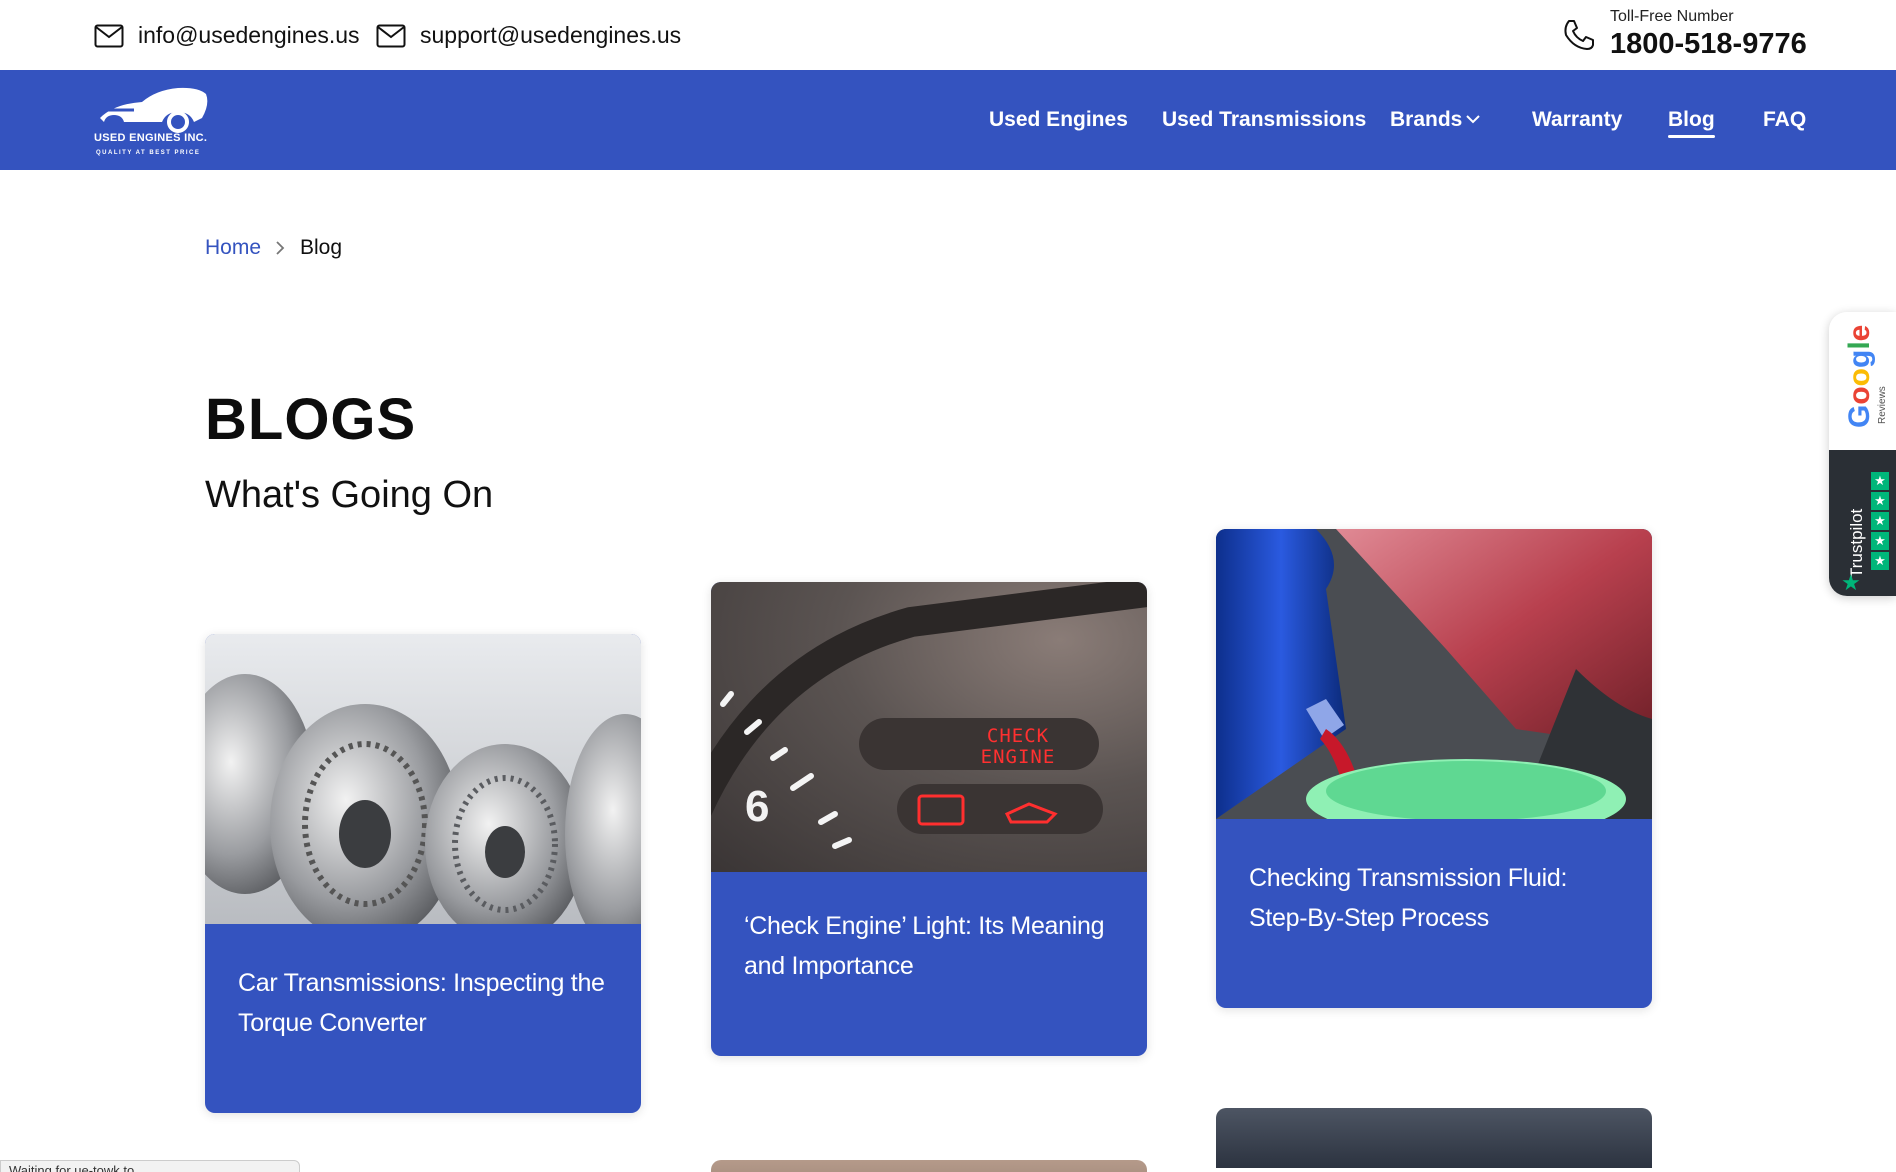  What do you see at coordinates (1784, 120) in the screenshot?
I see `nav-faq: FAQ` at bounding box center [1784, 120].